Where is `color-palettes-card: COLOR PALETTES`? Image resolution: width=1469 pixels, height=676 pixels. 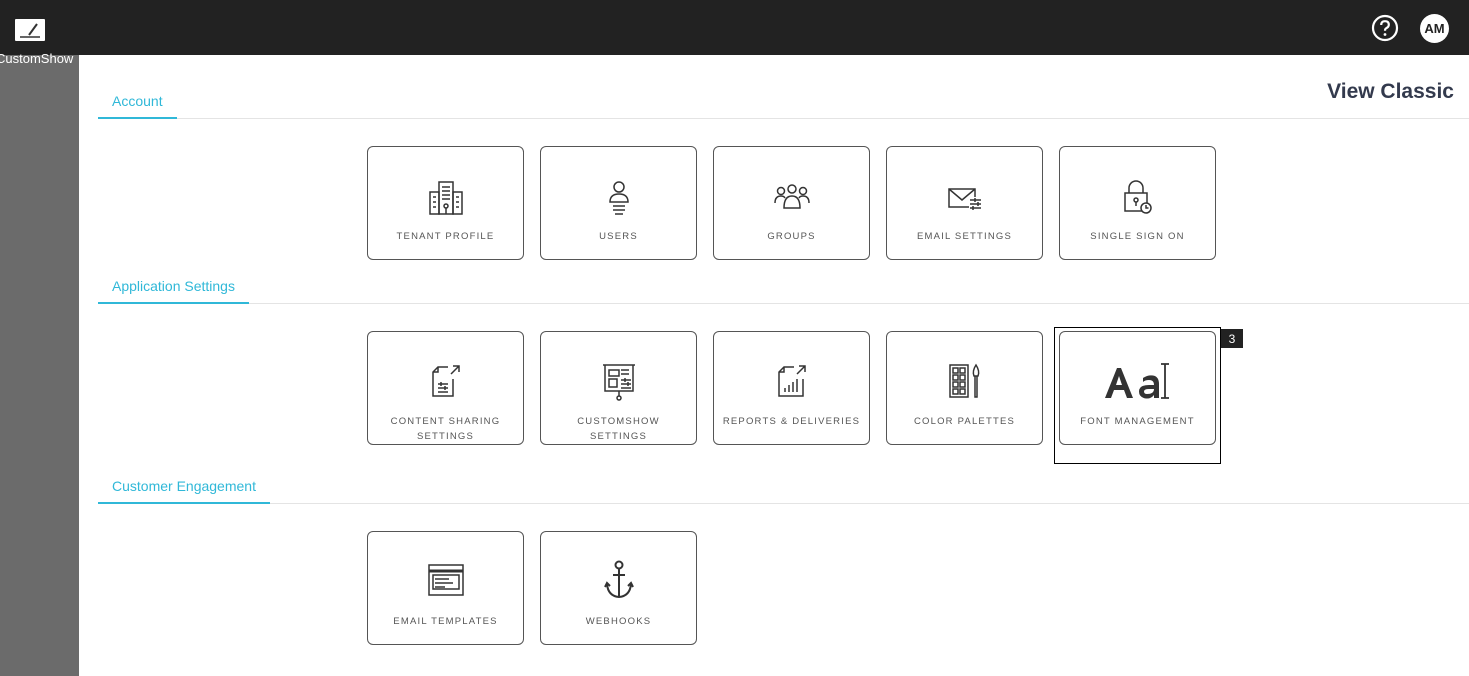
color-palettes-card: COLOR PALETTES is located at coordinates (964, 388).